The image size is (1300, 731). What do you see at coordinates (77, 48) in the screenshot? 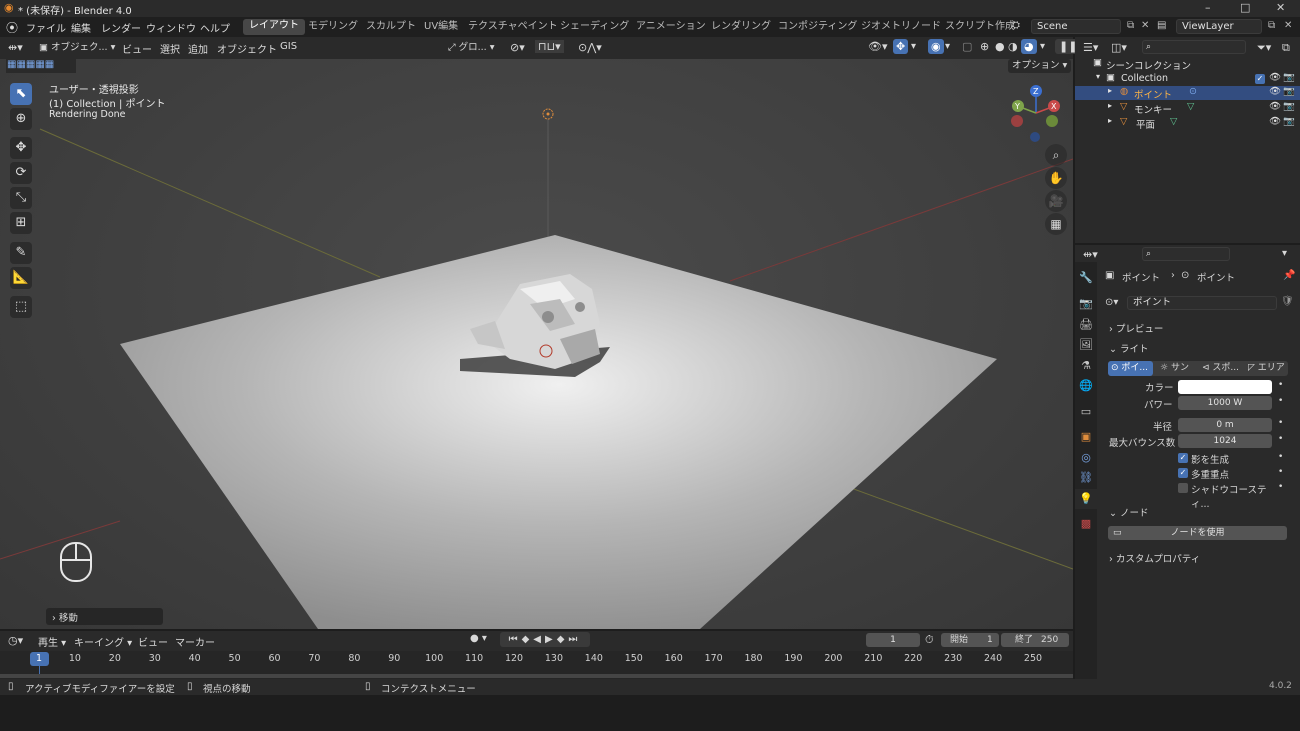
I see `mode-selector: ▣ オブジェク... ▾` at bounding box center [77, 48].